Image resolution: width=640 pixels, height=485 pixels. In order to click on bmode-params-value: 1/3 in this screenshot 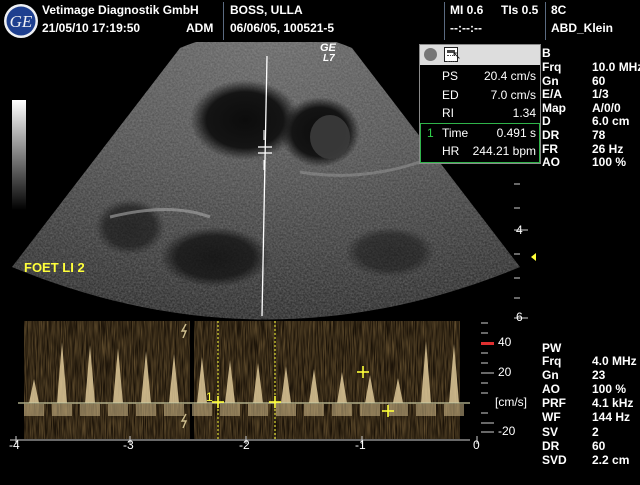, I will do `click(600, 94)`.